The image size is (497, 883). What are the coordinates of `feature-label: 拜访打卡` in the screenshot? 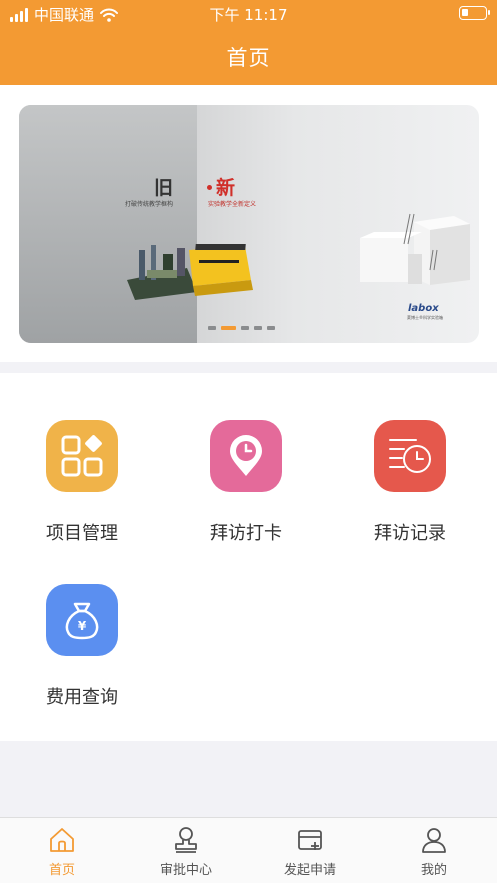 It's located at (246, 533).